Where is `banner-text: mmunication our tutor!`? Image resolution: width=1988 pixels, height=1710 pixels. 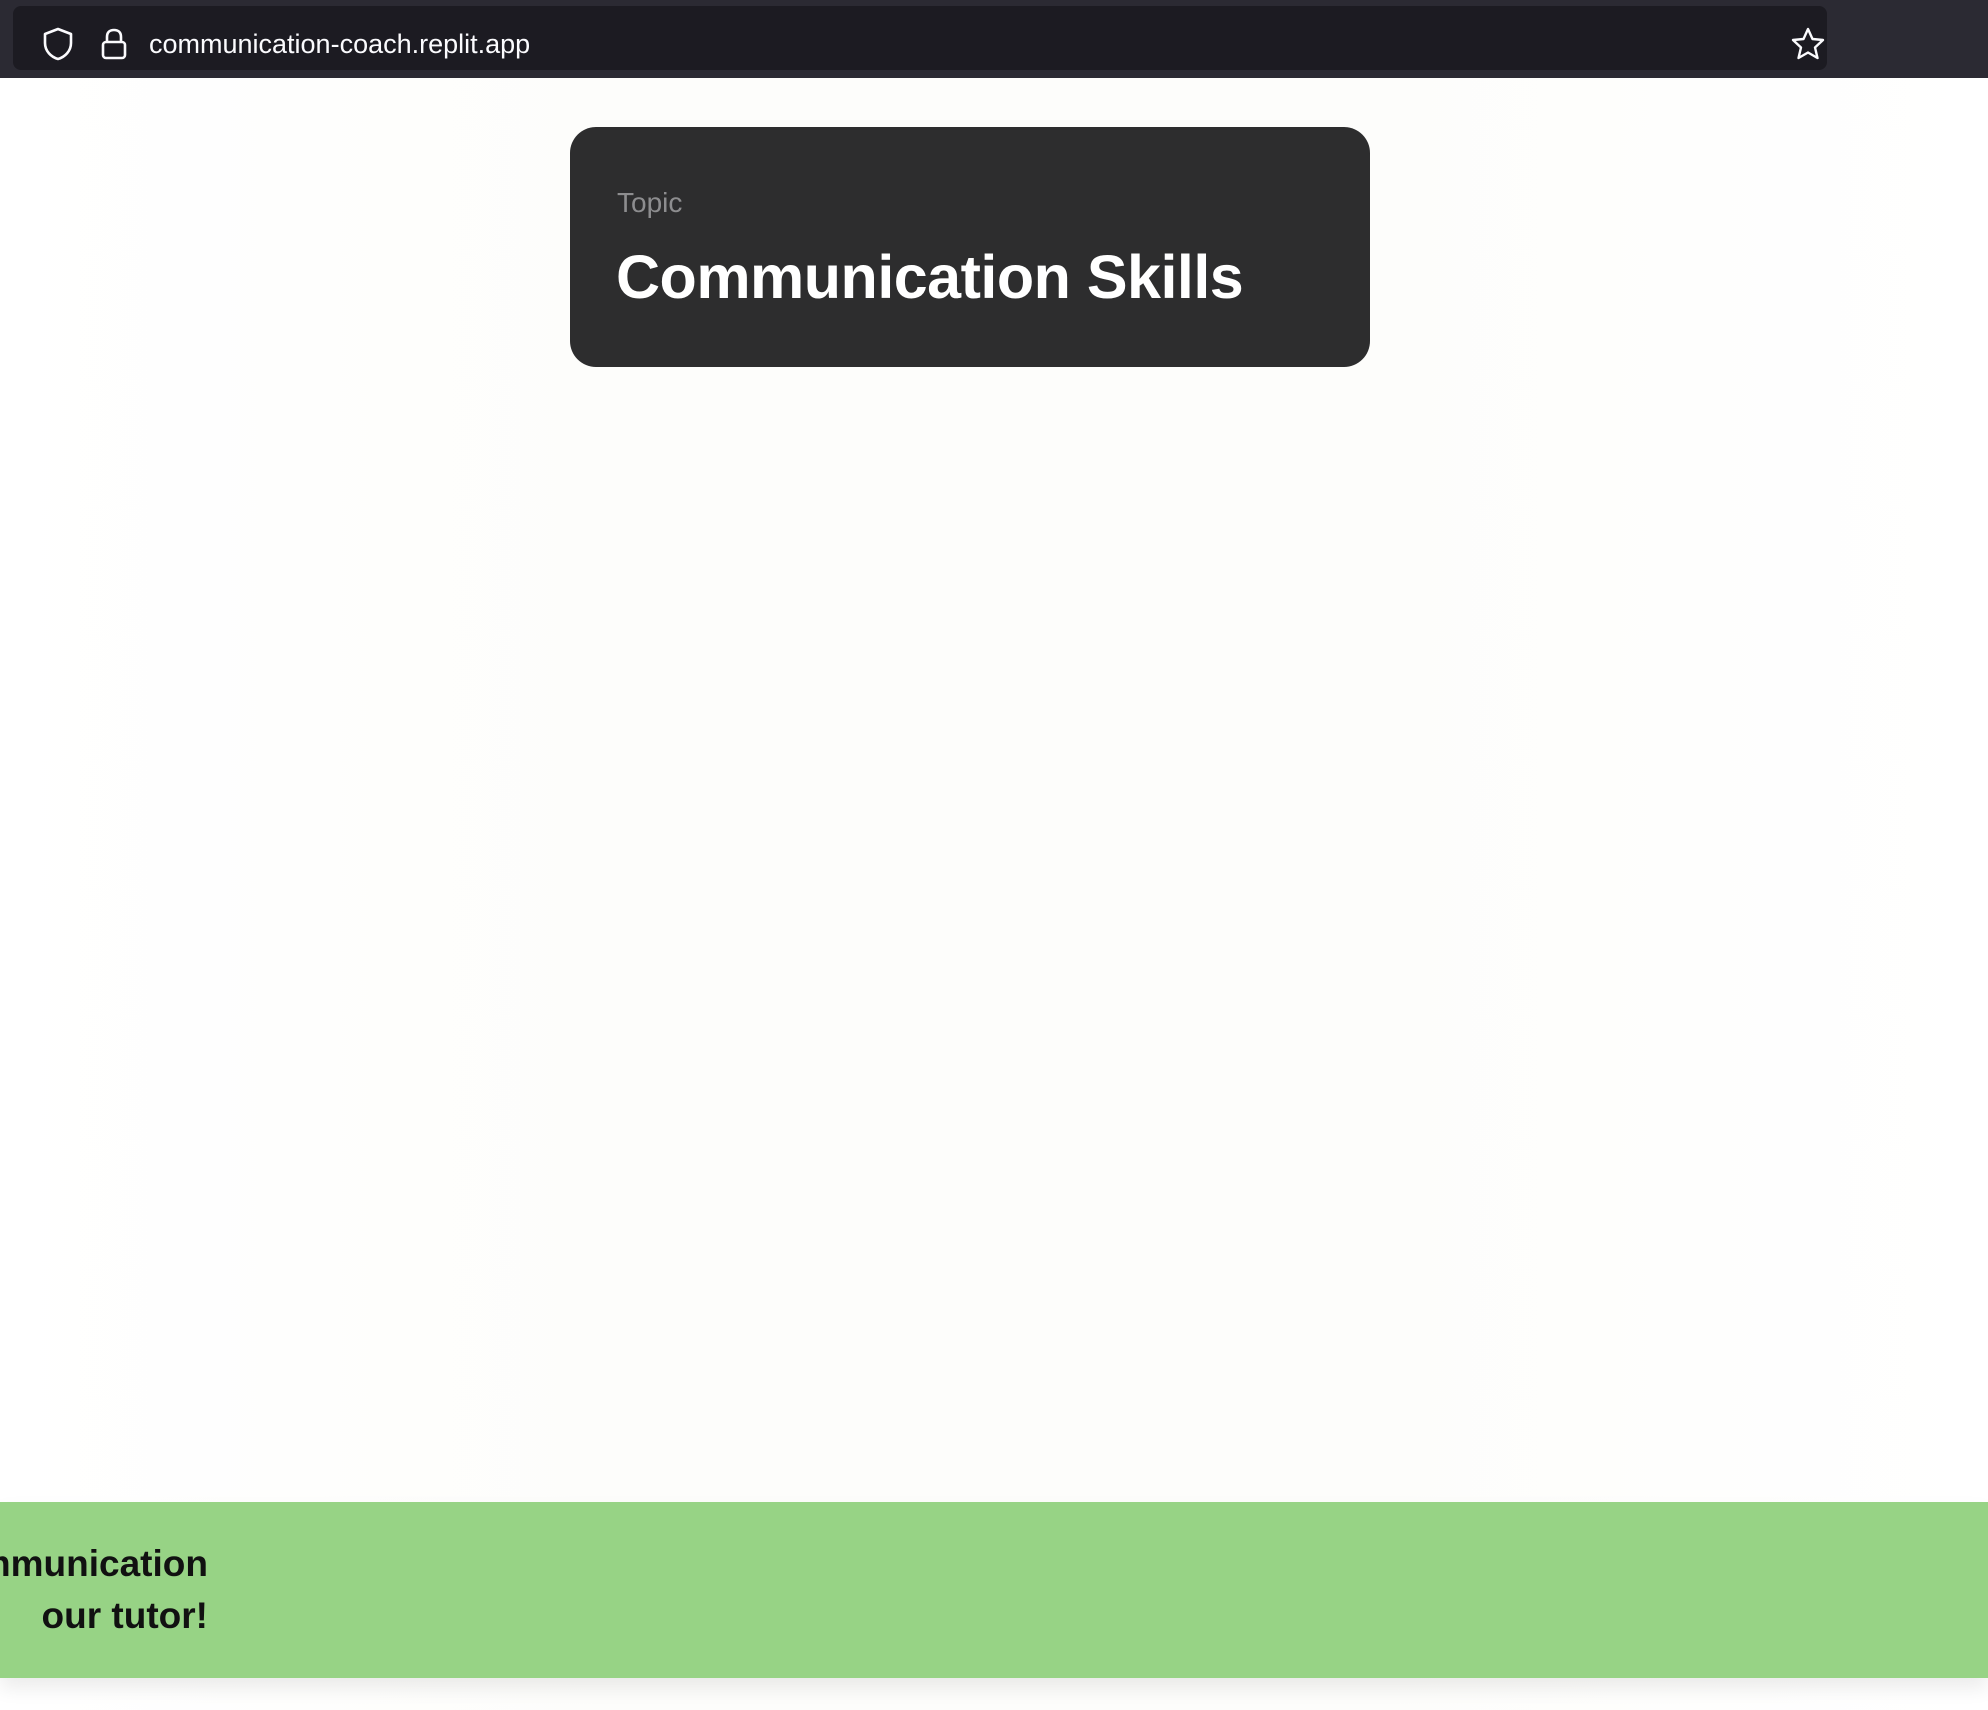
banner-text: mmunication our tutor! is located at coordinates (104, 1590).